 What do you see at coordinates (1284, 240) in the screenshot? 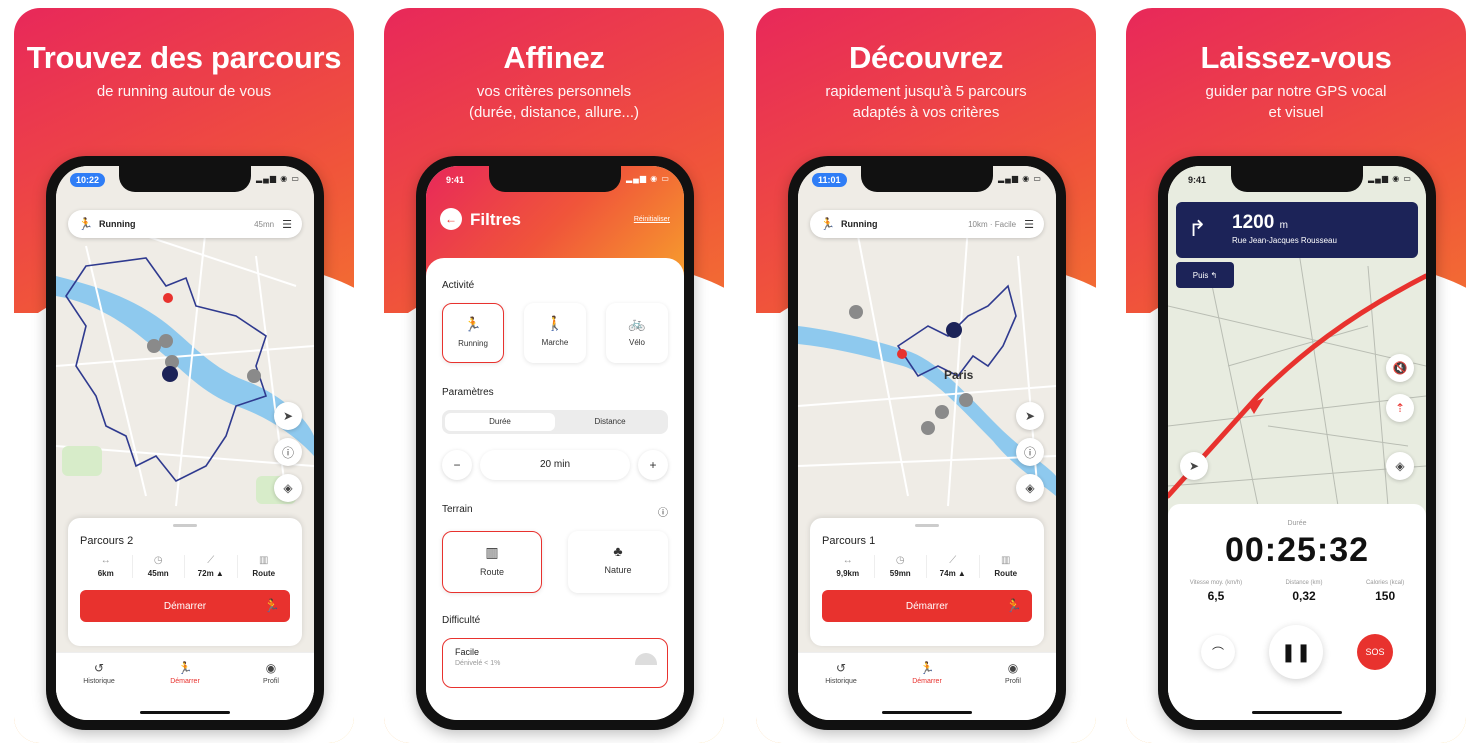
I see `street-name: Rue Jean-Jacques Rousseau` at bounding box center [1284, 240].